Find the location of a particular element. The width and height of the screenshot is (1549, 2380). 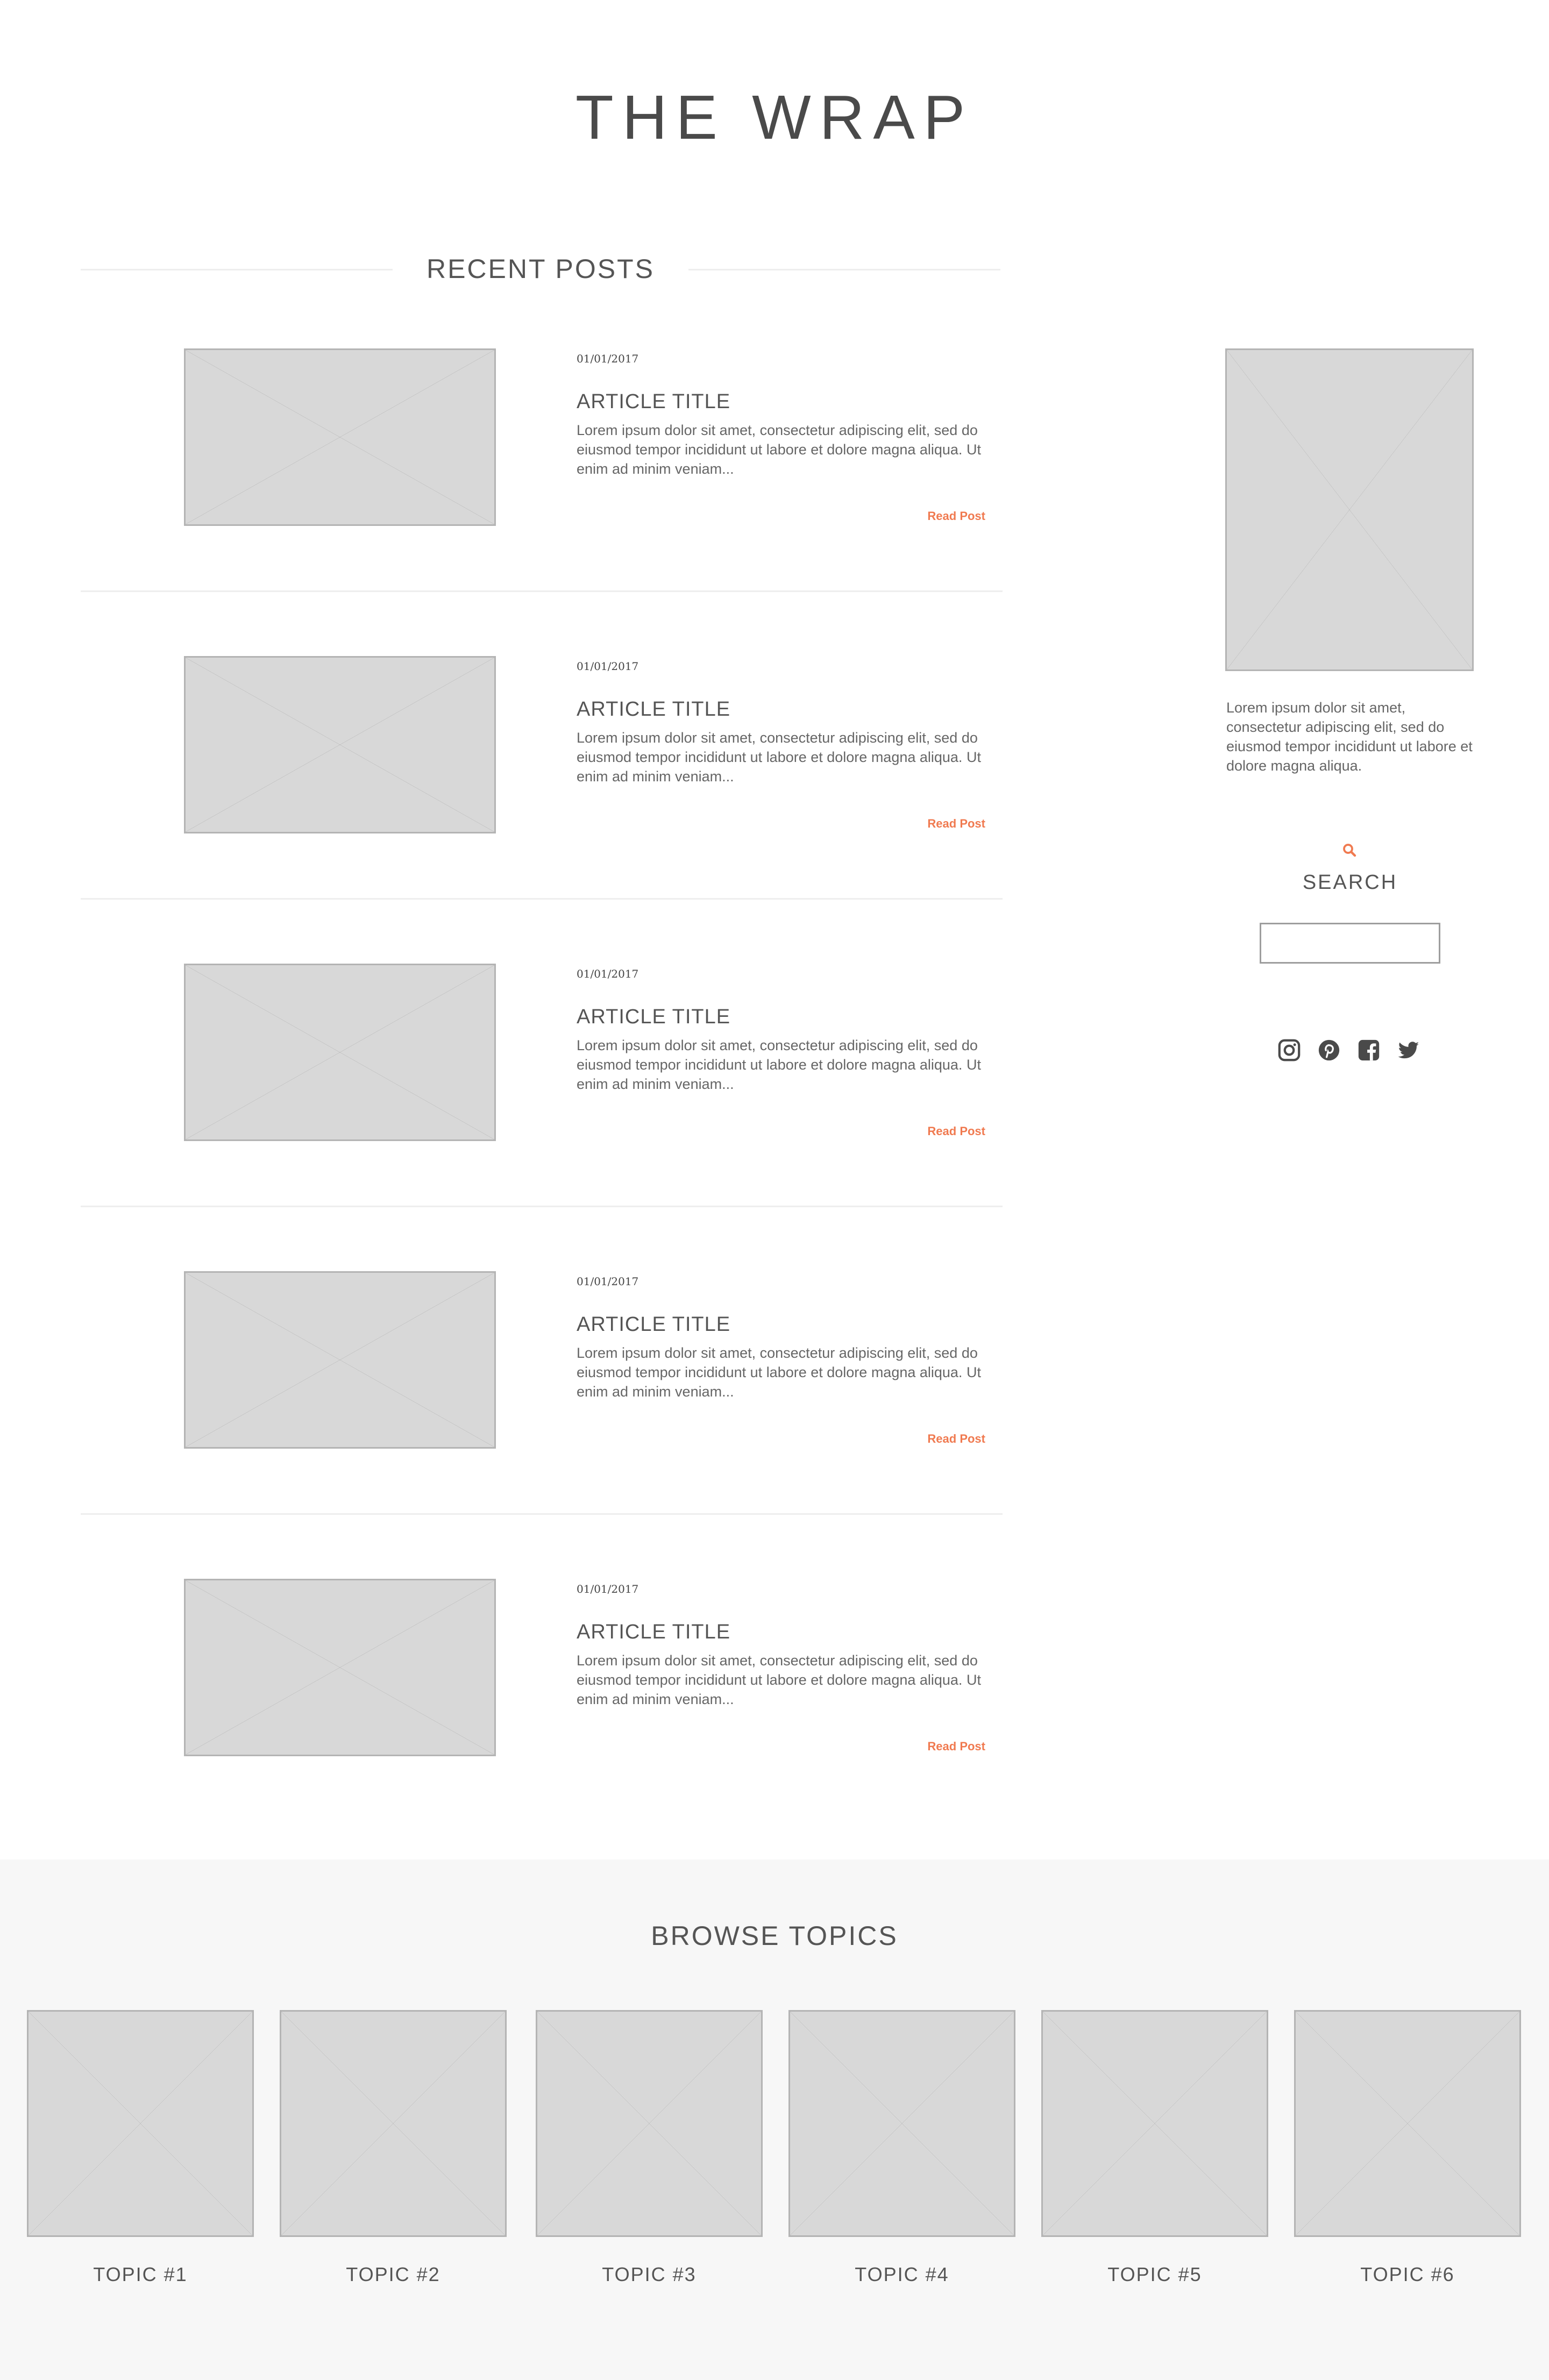

search-input is located at coordinates (1350, 943).